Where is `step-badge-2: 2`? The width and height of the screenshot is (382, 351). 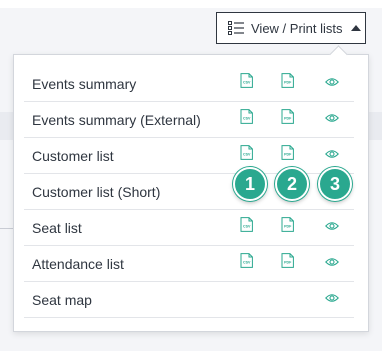 step-badge-2: 2 is located at coordinates (292, 184).